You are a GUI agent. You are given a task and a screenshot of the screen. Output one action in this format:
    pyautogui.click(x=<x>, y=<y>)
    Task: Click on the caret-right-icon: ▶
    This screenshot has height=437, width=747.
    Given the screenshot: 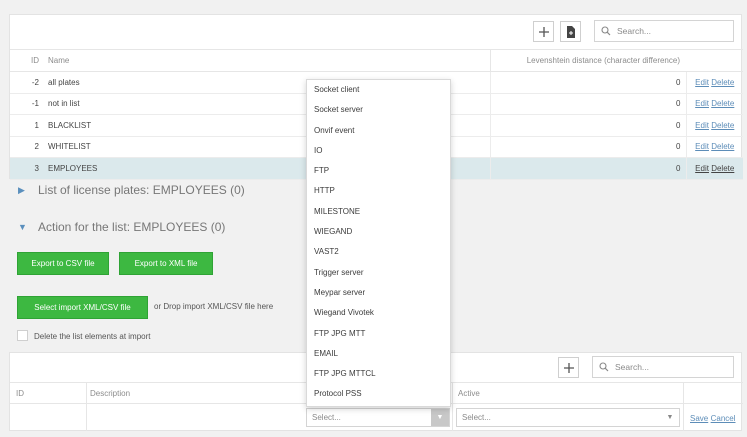 What is the action you would take?
    pyautogui.click(x=21, y=190)
    